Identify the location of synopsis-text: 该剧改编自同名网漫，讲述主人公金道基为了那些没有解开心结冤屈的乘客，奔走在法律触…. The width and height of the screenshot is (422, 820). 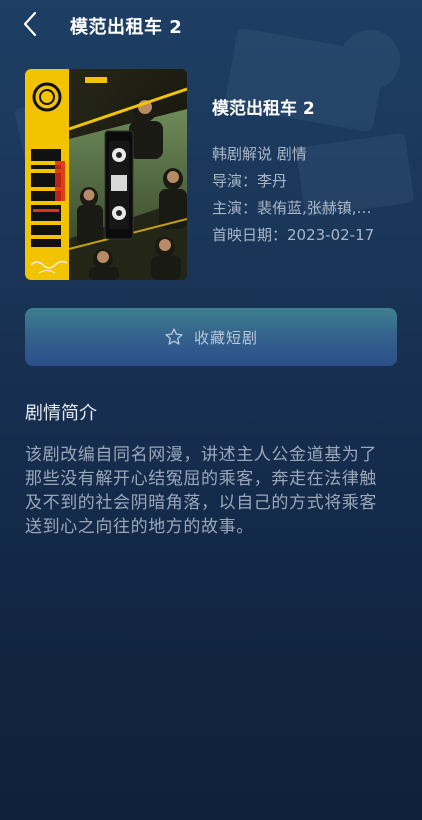
(201, 491).